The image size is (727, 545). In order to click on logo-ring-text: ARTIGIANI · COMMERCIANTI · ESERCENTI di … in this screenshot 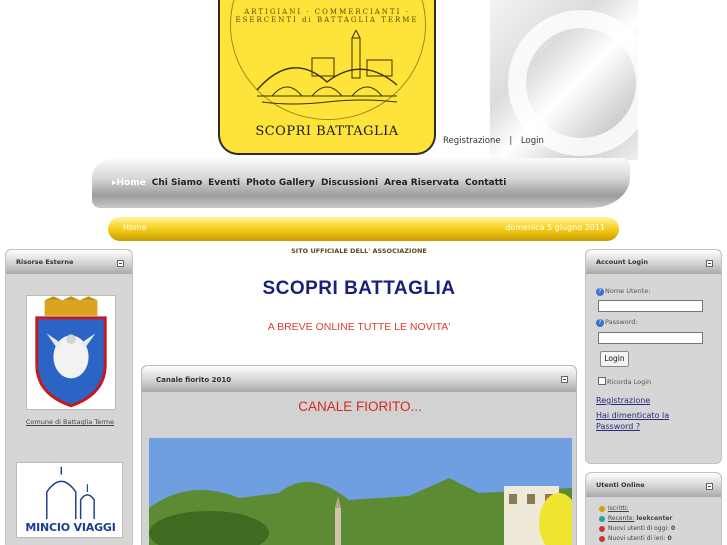, I will do `click(327, 16)`.